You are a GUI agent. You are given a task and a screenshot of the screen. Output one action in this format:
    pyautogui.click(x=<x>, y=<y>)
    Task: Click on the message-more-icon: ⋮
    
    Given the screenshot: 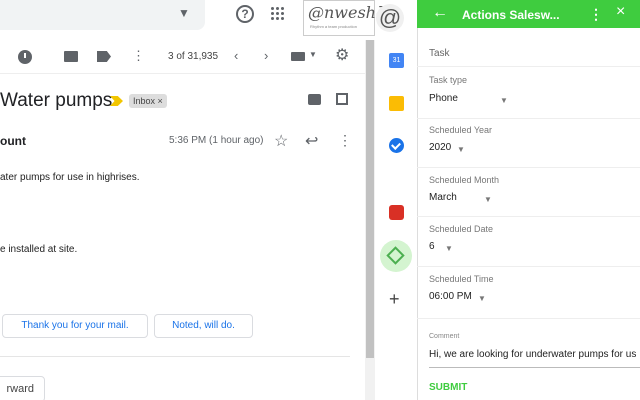 What is the action you would take?
    pyautogui.click(x=345, y=140)
    